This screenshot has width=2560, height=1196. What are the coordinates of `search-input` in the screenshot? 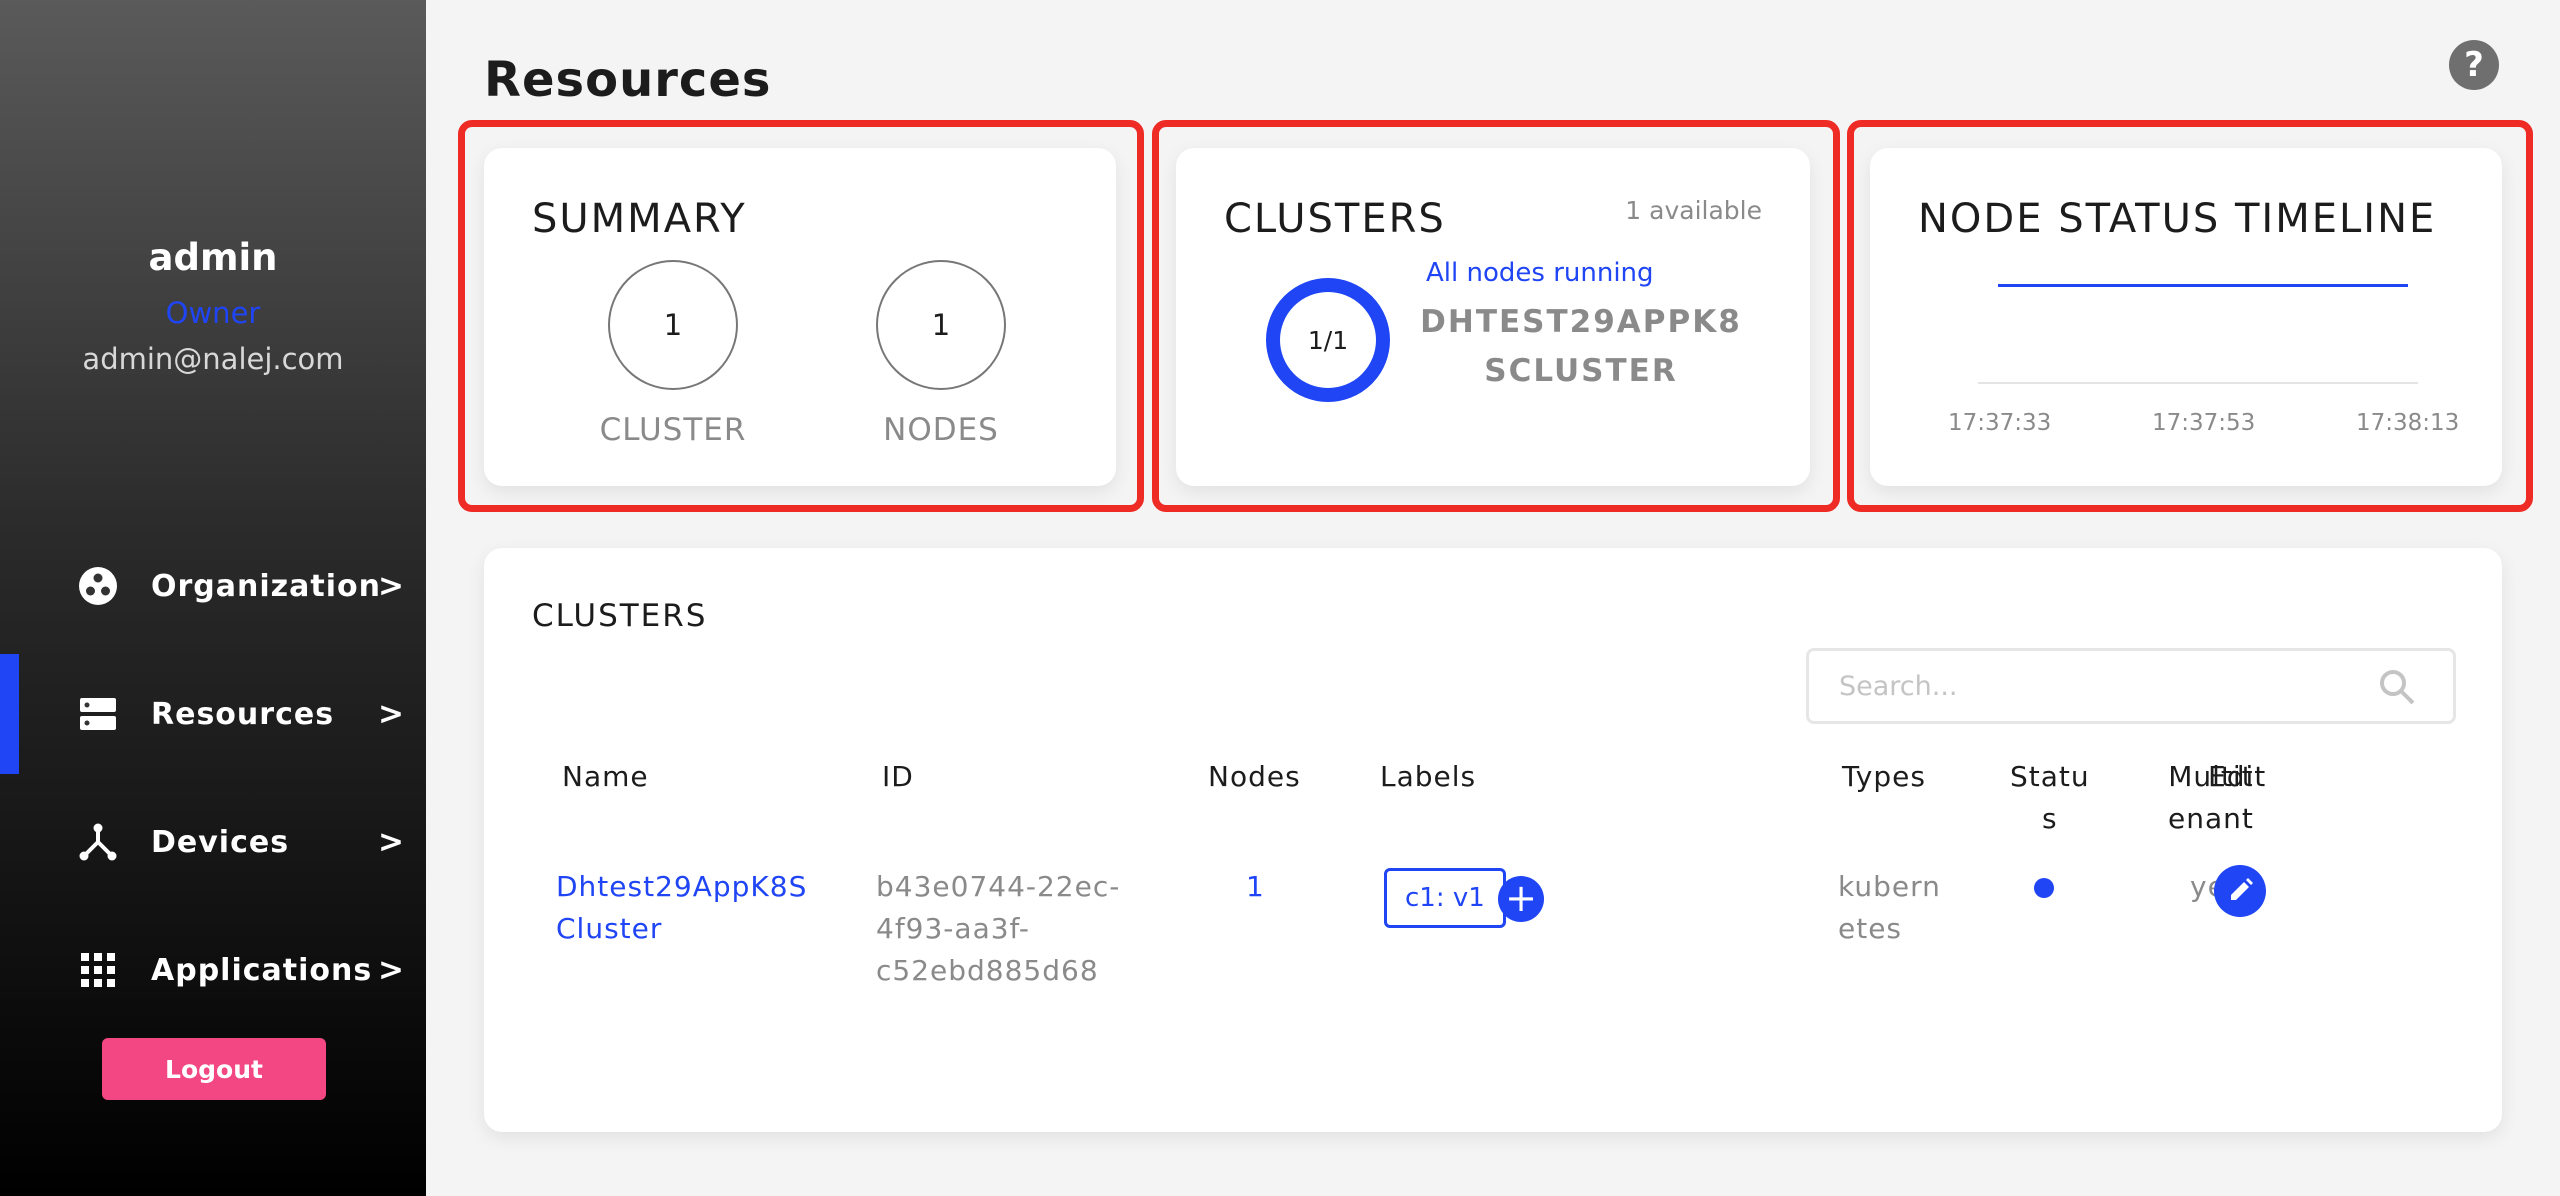 It's located at (2099, 686).